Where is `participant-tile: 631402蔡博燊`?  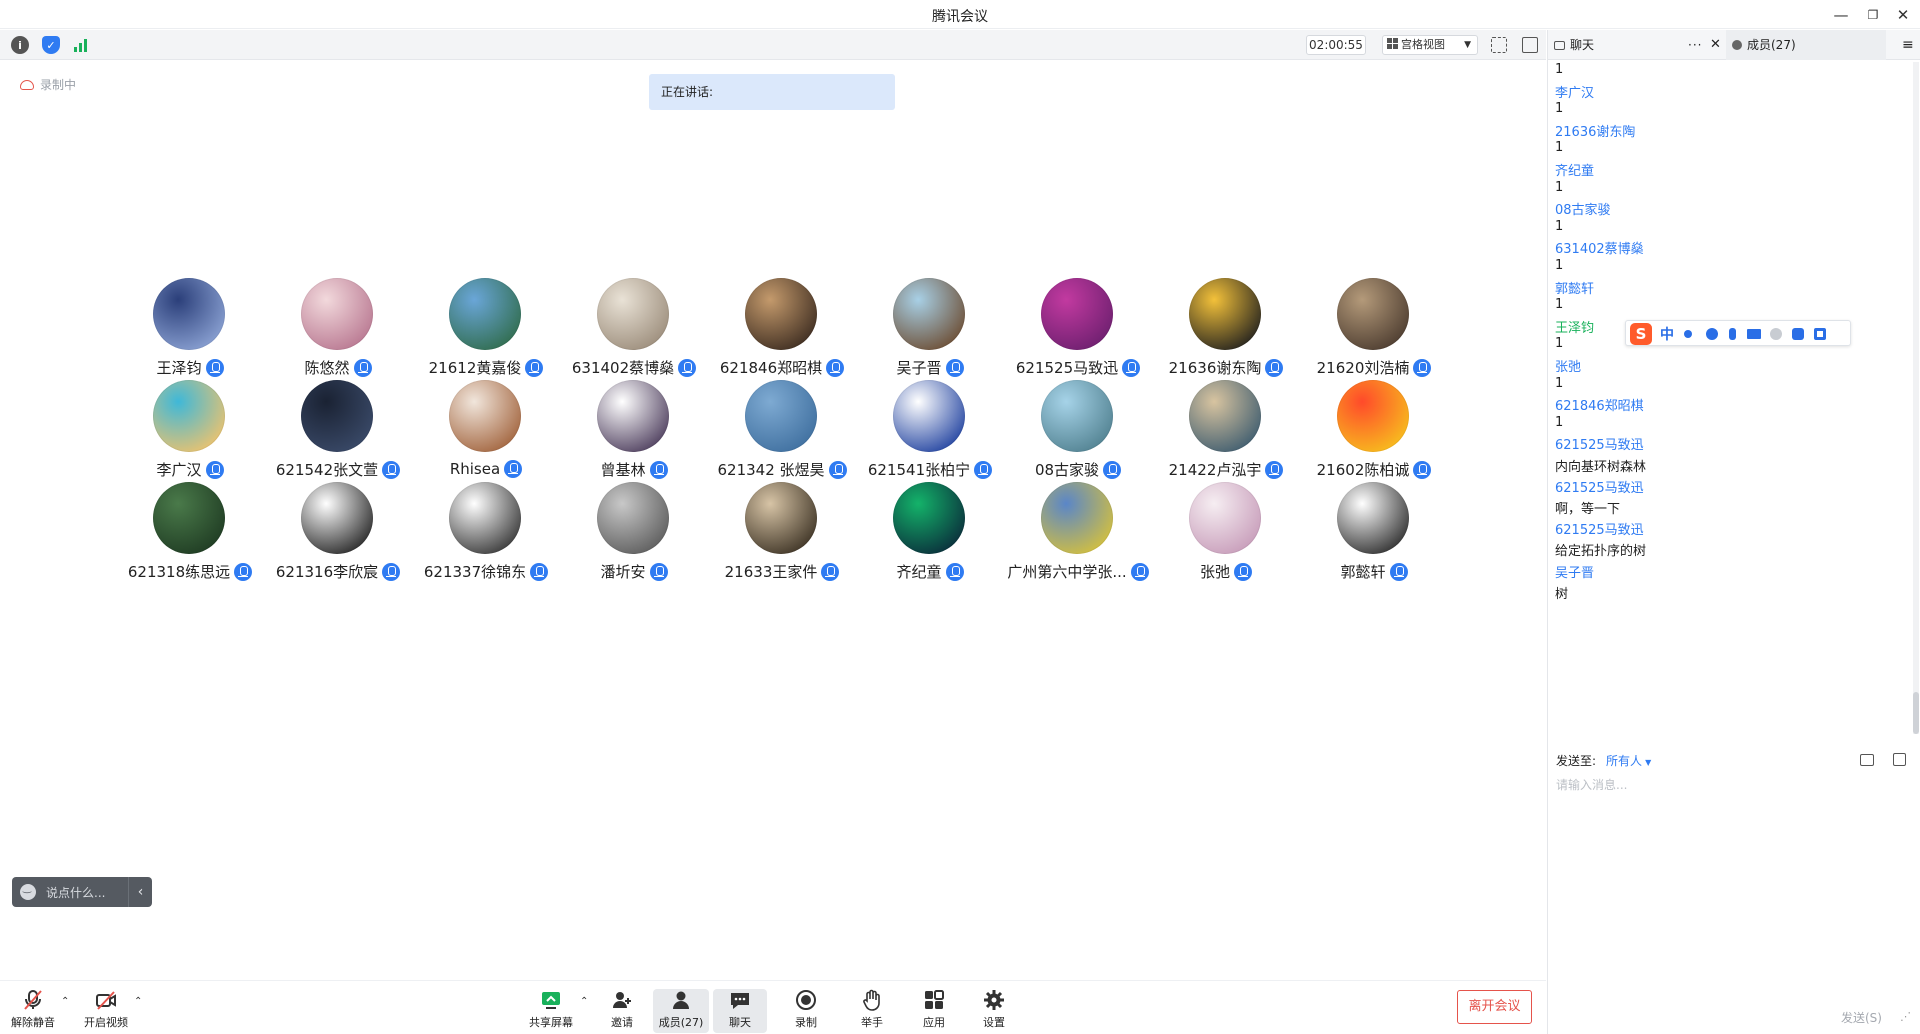
participant-tile: 631402蔡博燊 is located at coordinates (634, 328).